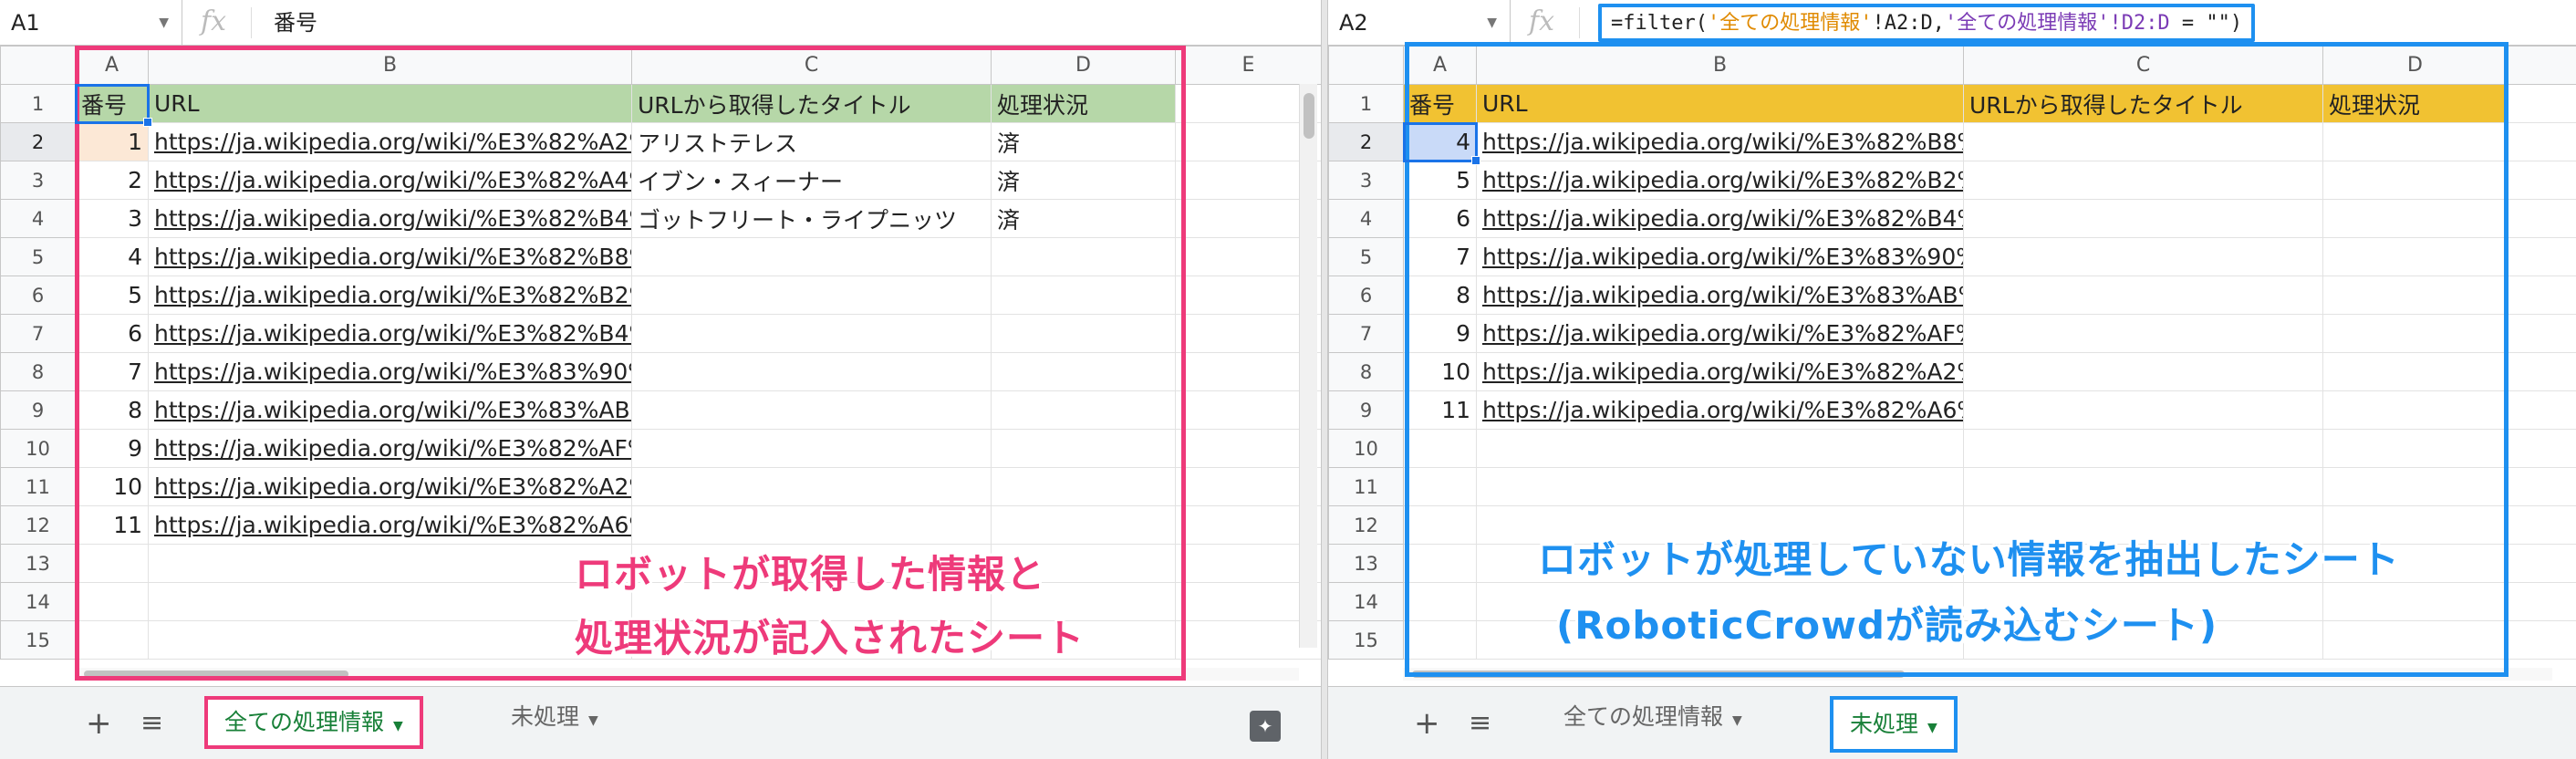 The width and height of the screenshot is (2576, 759). I want to click on annotation-line-1: ロボットが処理していない情報を抽出したシート, so click(1969, 559).